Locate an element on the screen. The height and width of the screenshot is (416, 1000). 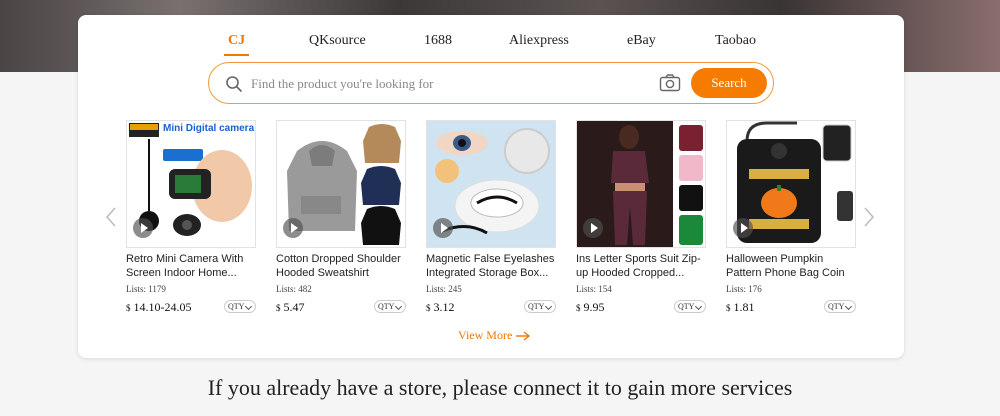
tab-ebay: eBay is located at coordinates (641, 41).